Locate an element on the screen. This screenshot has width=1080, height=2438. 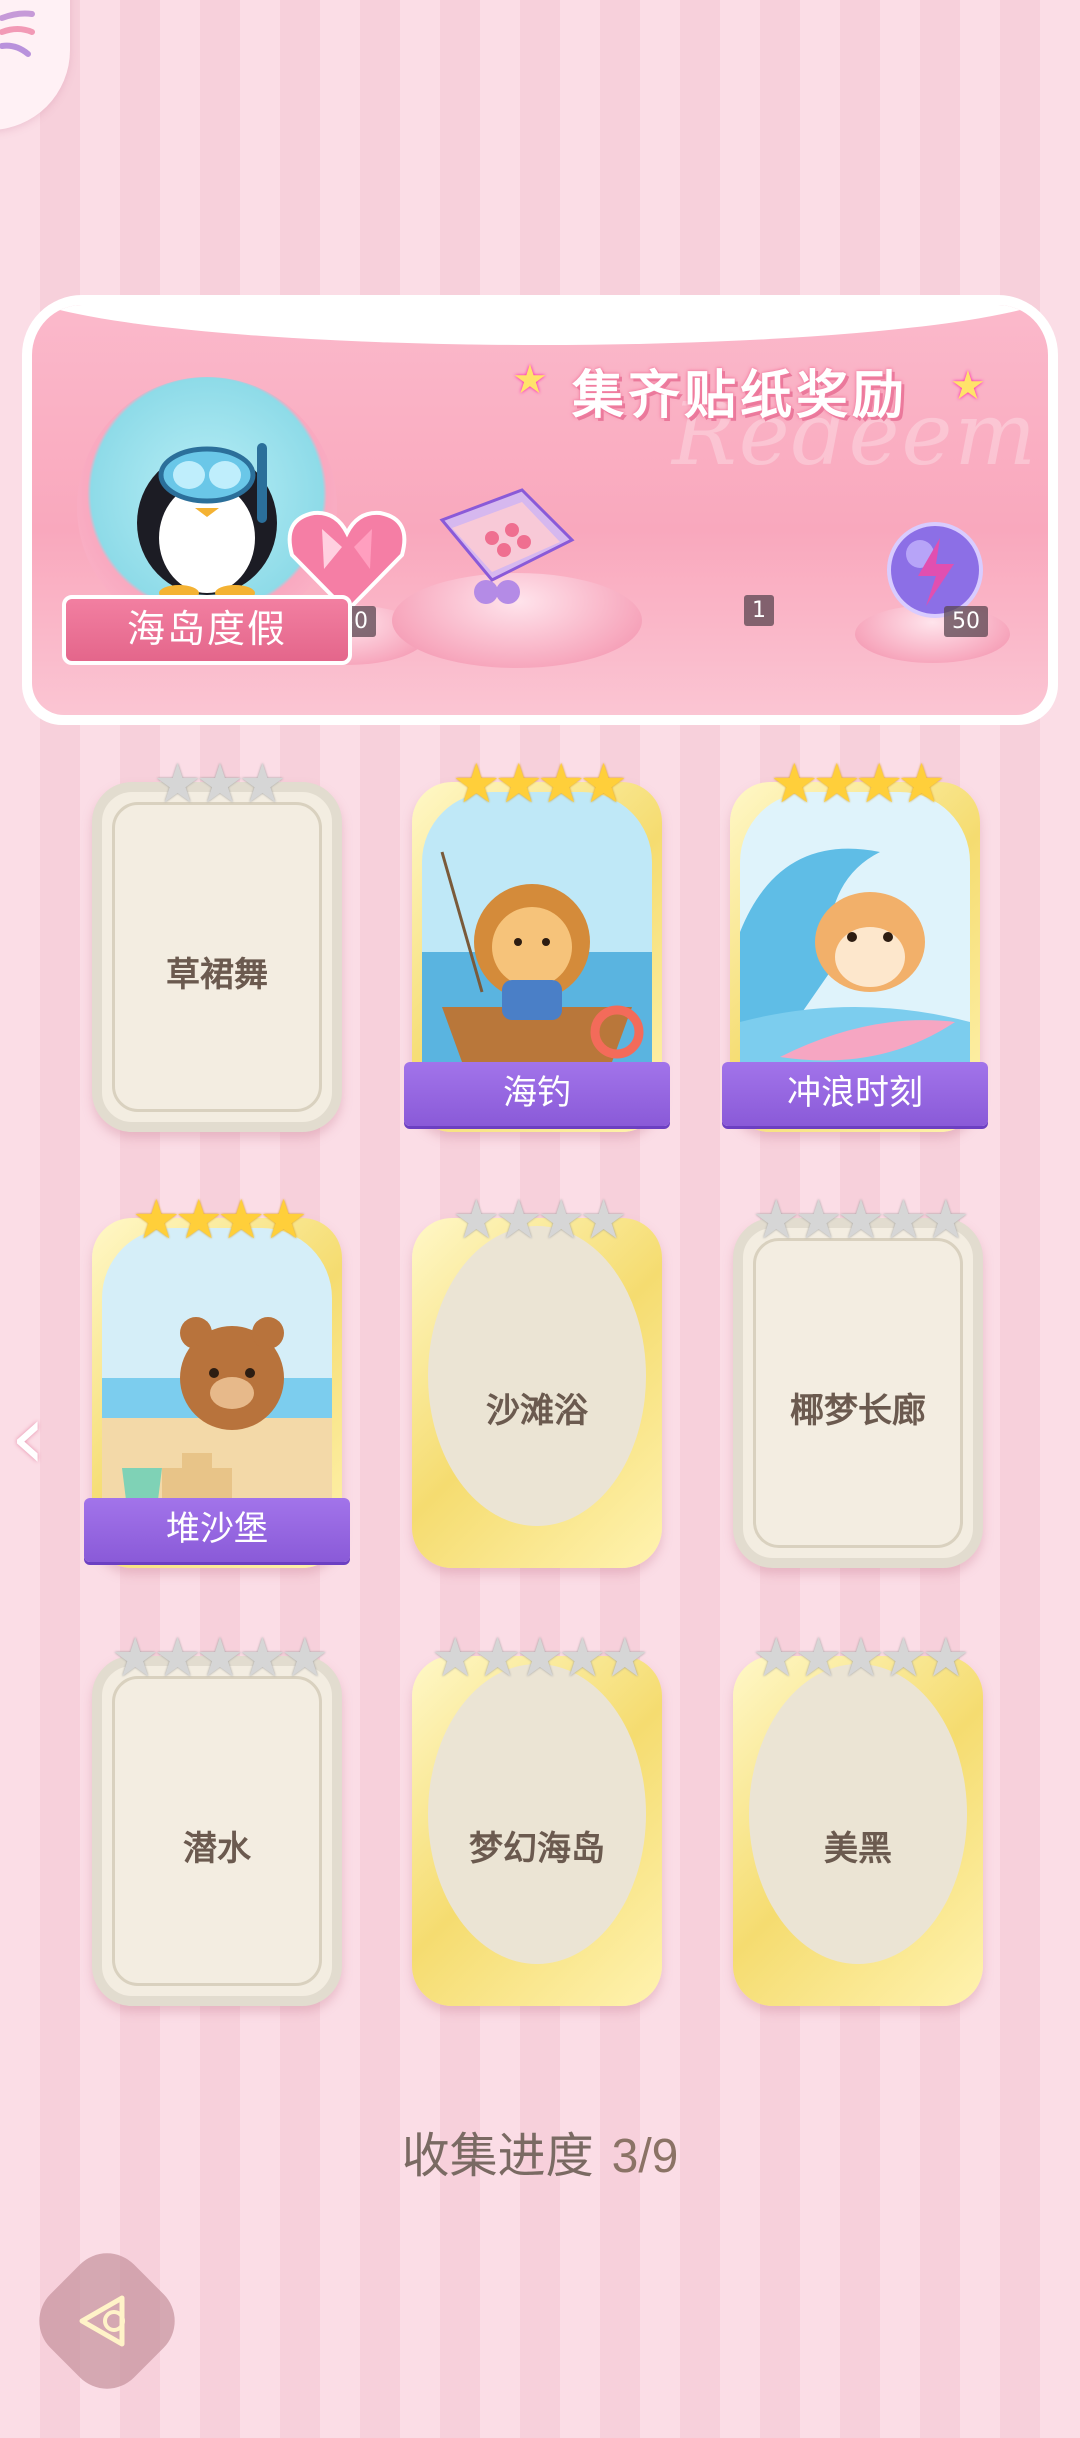
lion-fishing-illustration is located at coordinates (537, 947).